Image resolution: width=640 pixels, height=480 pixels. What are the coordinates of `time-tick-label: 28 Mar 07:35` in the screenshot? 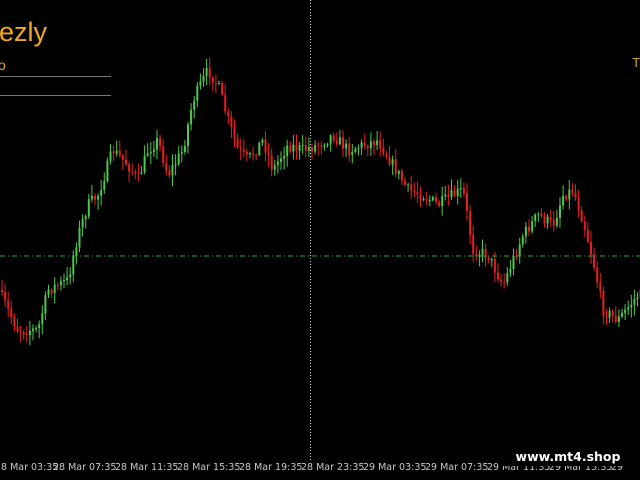 It's located at (85, 467).